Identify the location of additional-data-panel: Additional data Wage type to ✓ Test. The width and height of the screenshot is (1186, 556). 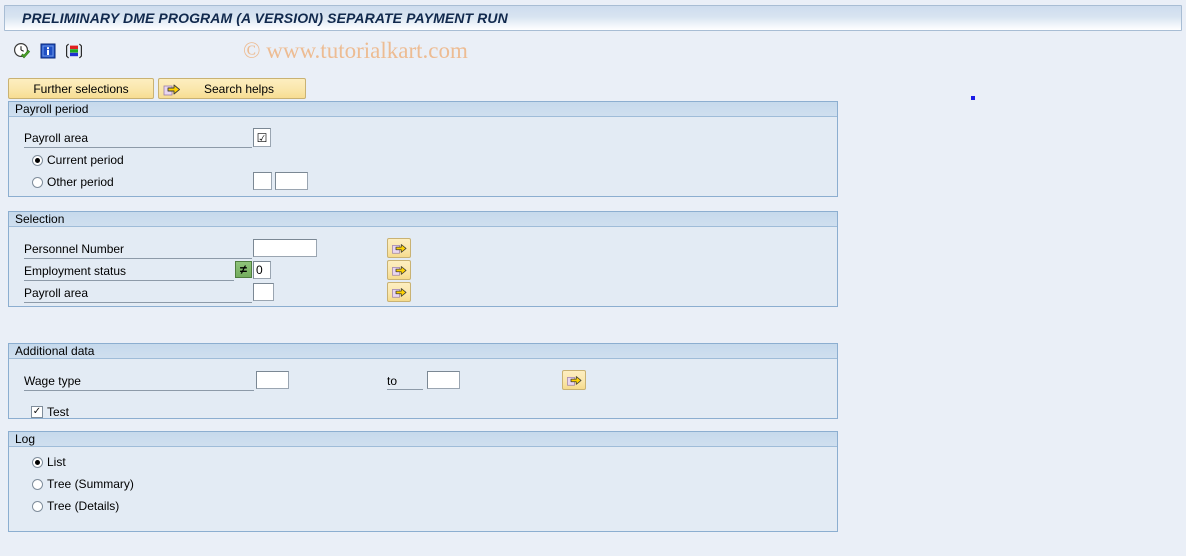
(423, 381).